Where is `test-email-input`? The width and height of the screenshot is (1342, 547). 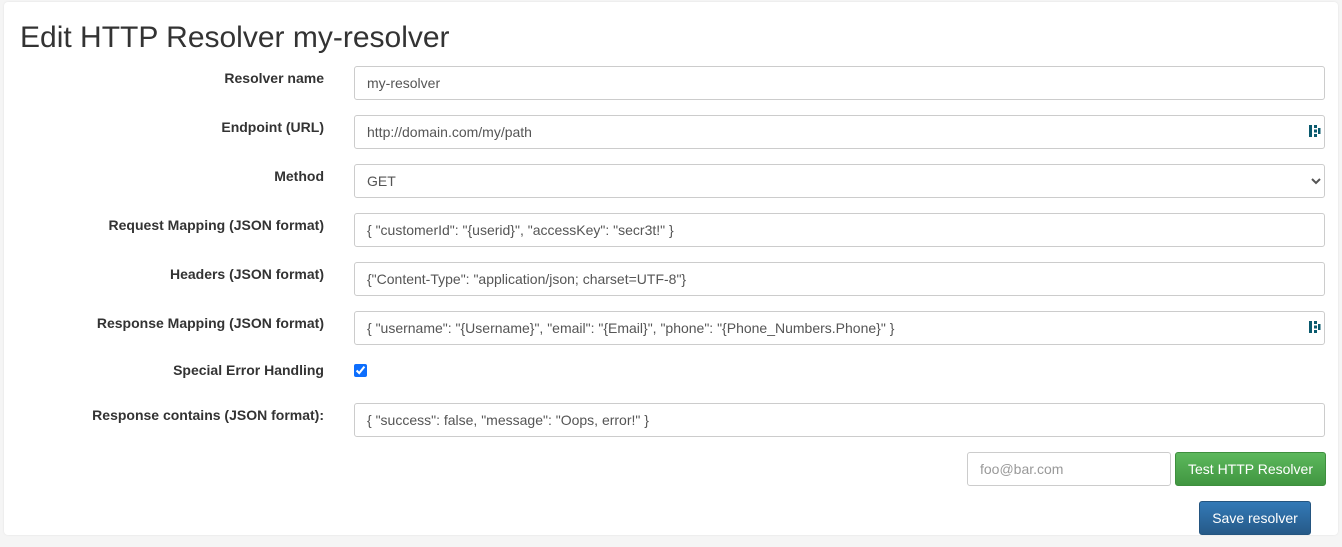
test-email-input is located at coordinates (1069, 469).